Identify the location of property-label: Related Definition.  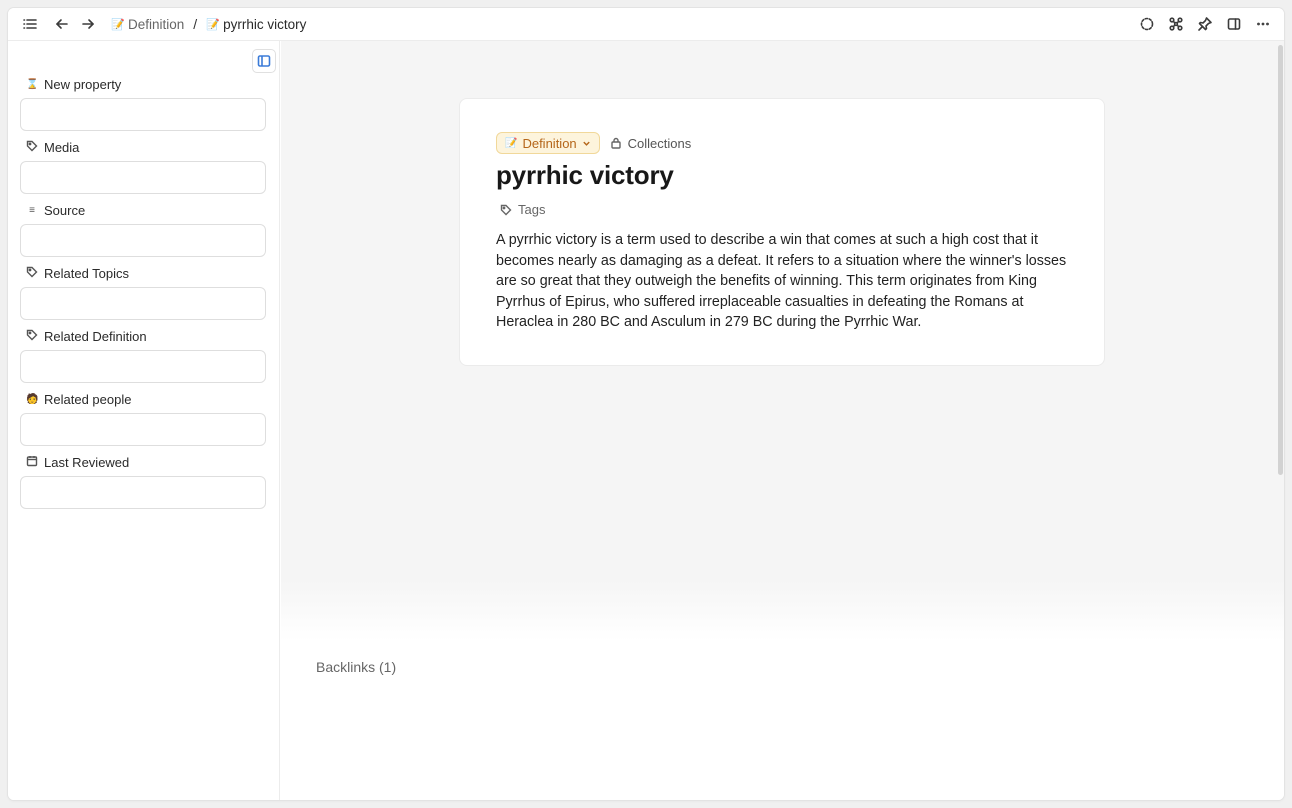
(143, 336).